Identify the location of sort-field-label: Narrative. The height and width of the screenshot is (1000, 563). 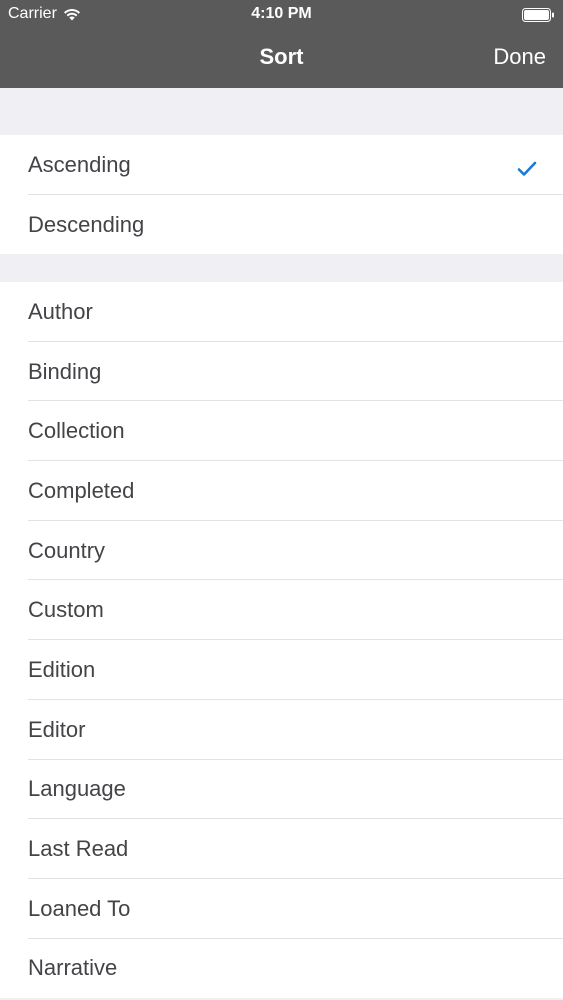
(73, 968).